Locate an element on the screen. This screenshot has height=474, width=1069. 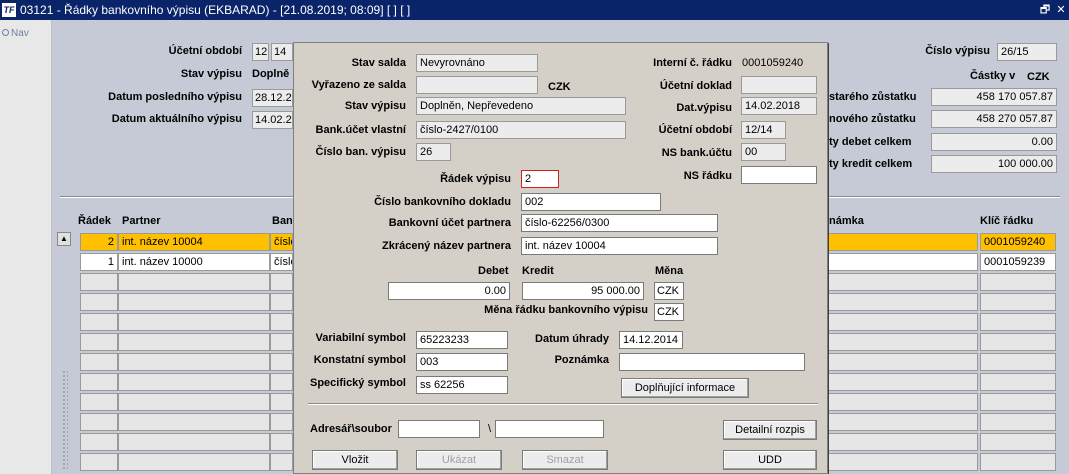
cislo-vypisu-field: 26/15 is located at coordinates (1027, 52).